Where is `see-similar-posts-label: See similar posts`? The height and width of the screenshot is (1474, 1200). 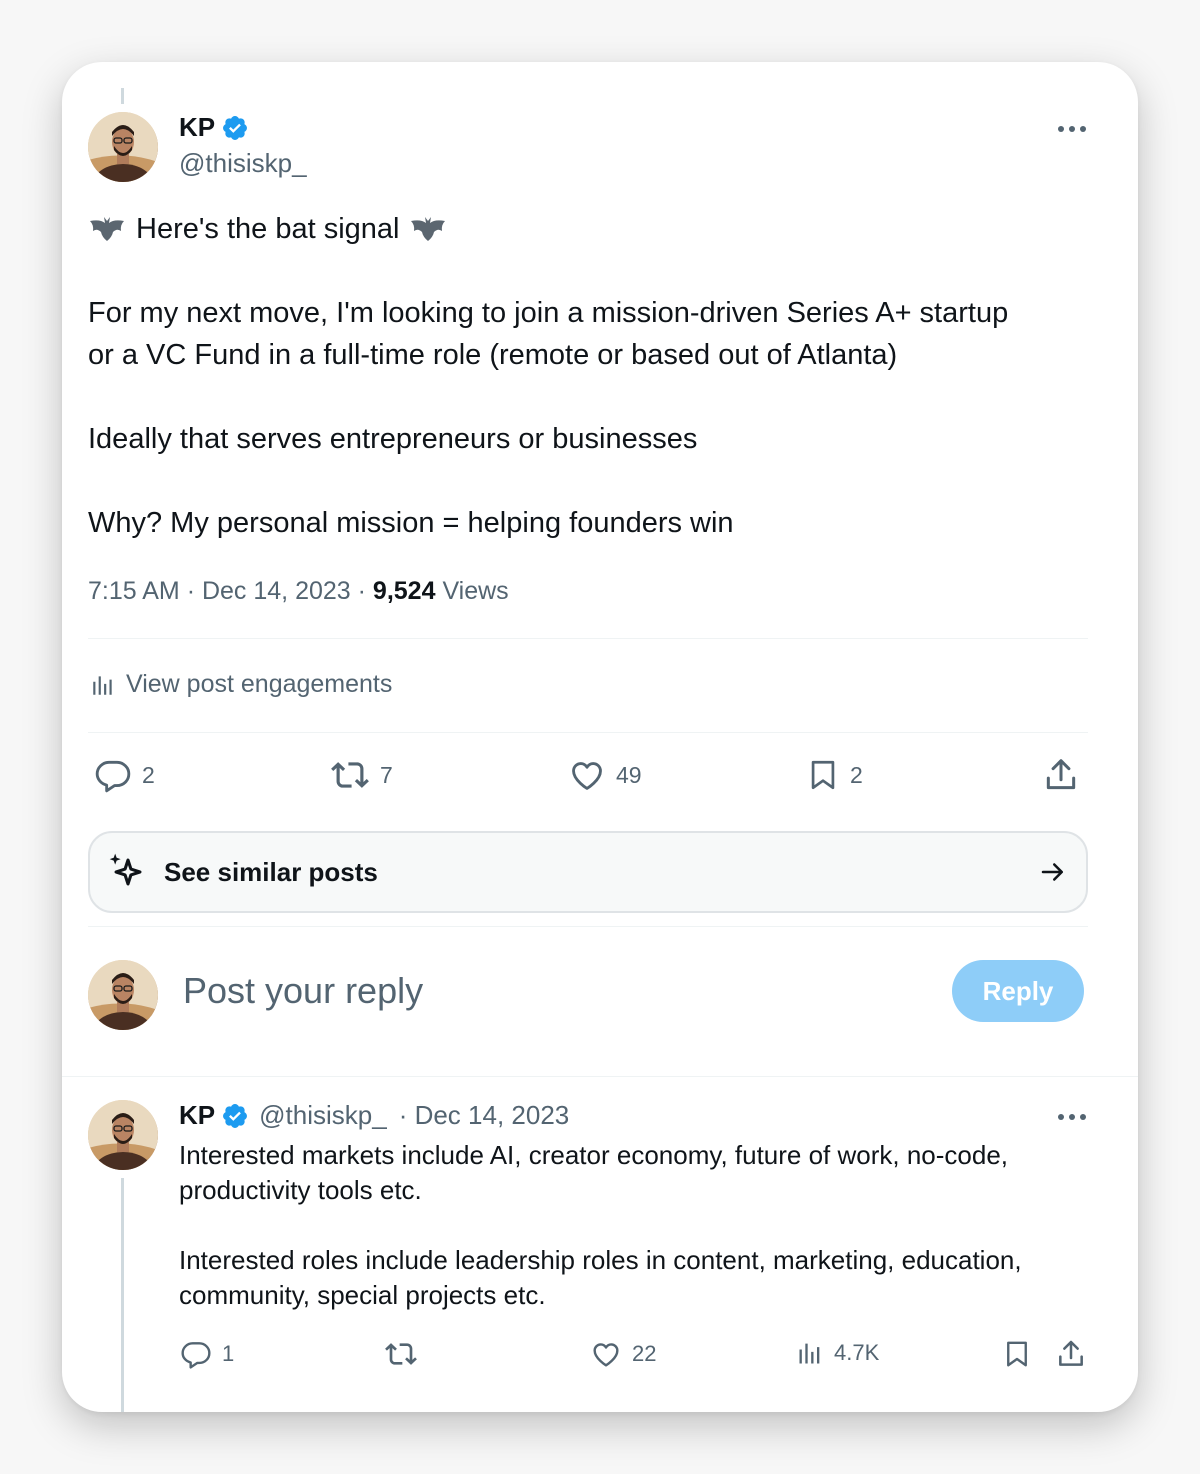
see-similar-posts-label: See similar posts is located at coordinates (271, 871).